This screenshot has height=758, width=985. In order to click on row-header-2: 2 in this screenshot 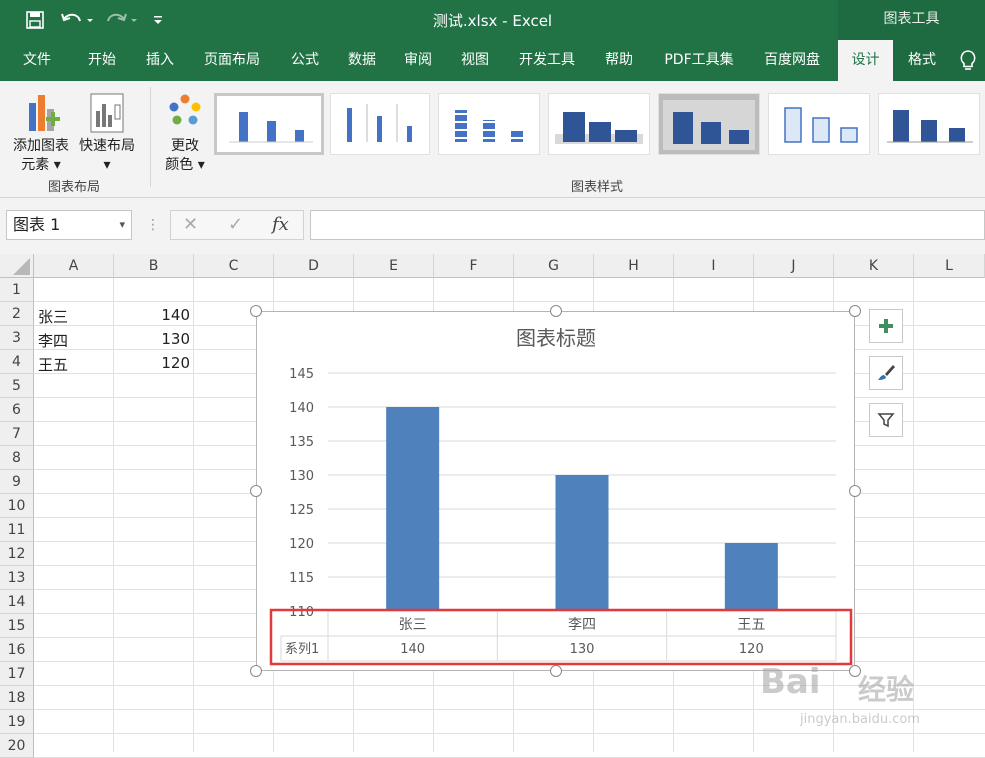, I will do `click(17, 314)`.